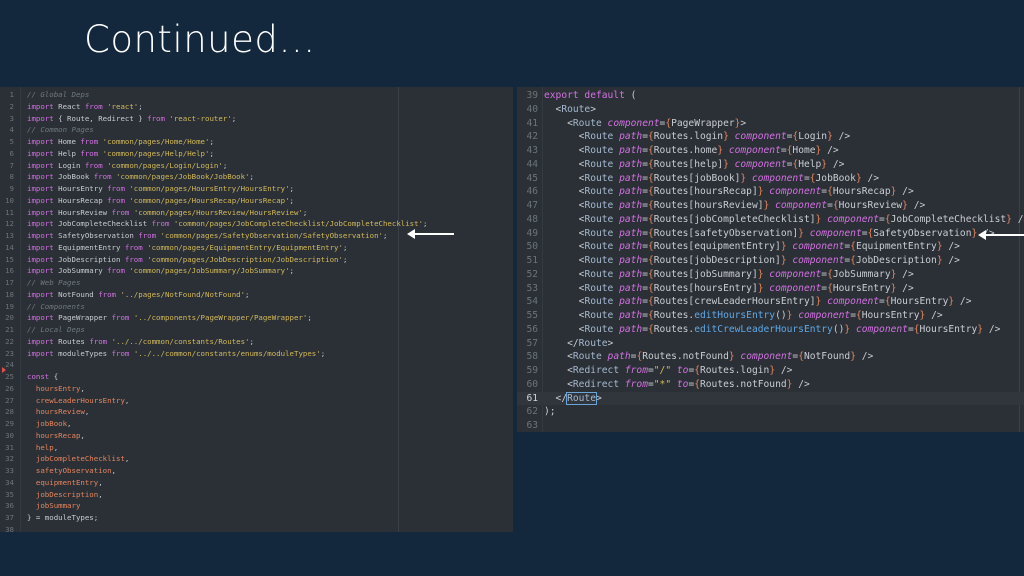 The height and width of the screenshot is (576, 1024). Describe the element at coordinates (220, 318) in the screenshot. I see `code-token: '../components/PageWrapper/PageWrapper'` at that location.